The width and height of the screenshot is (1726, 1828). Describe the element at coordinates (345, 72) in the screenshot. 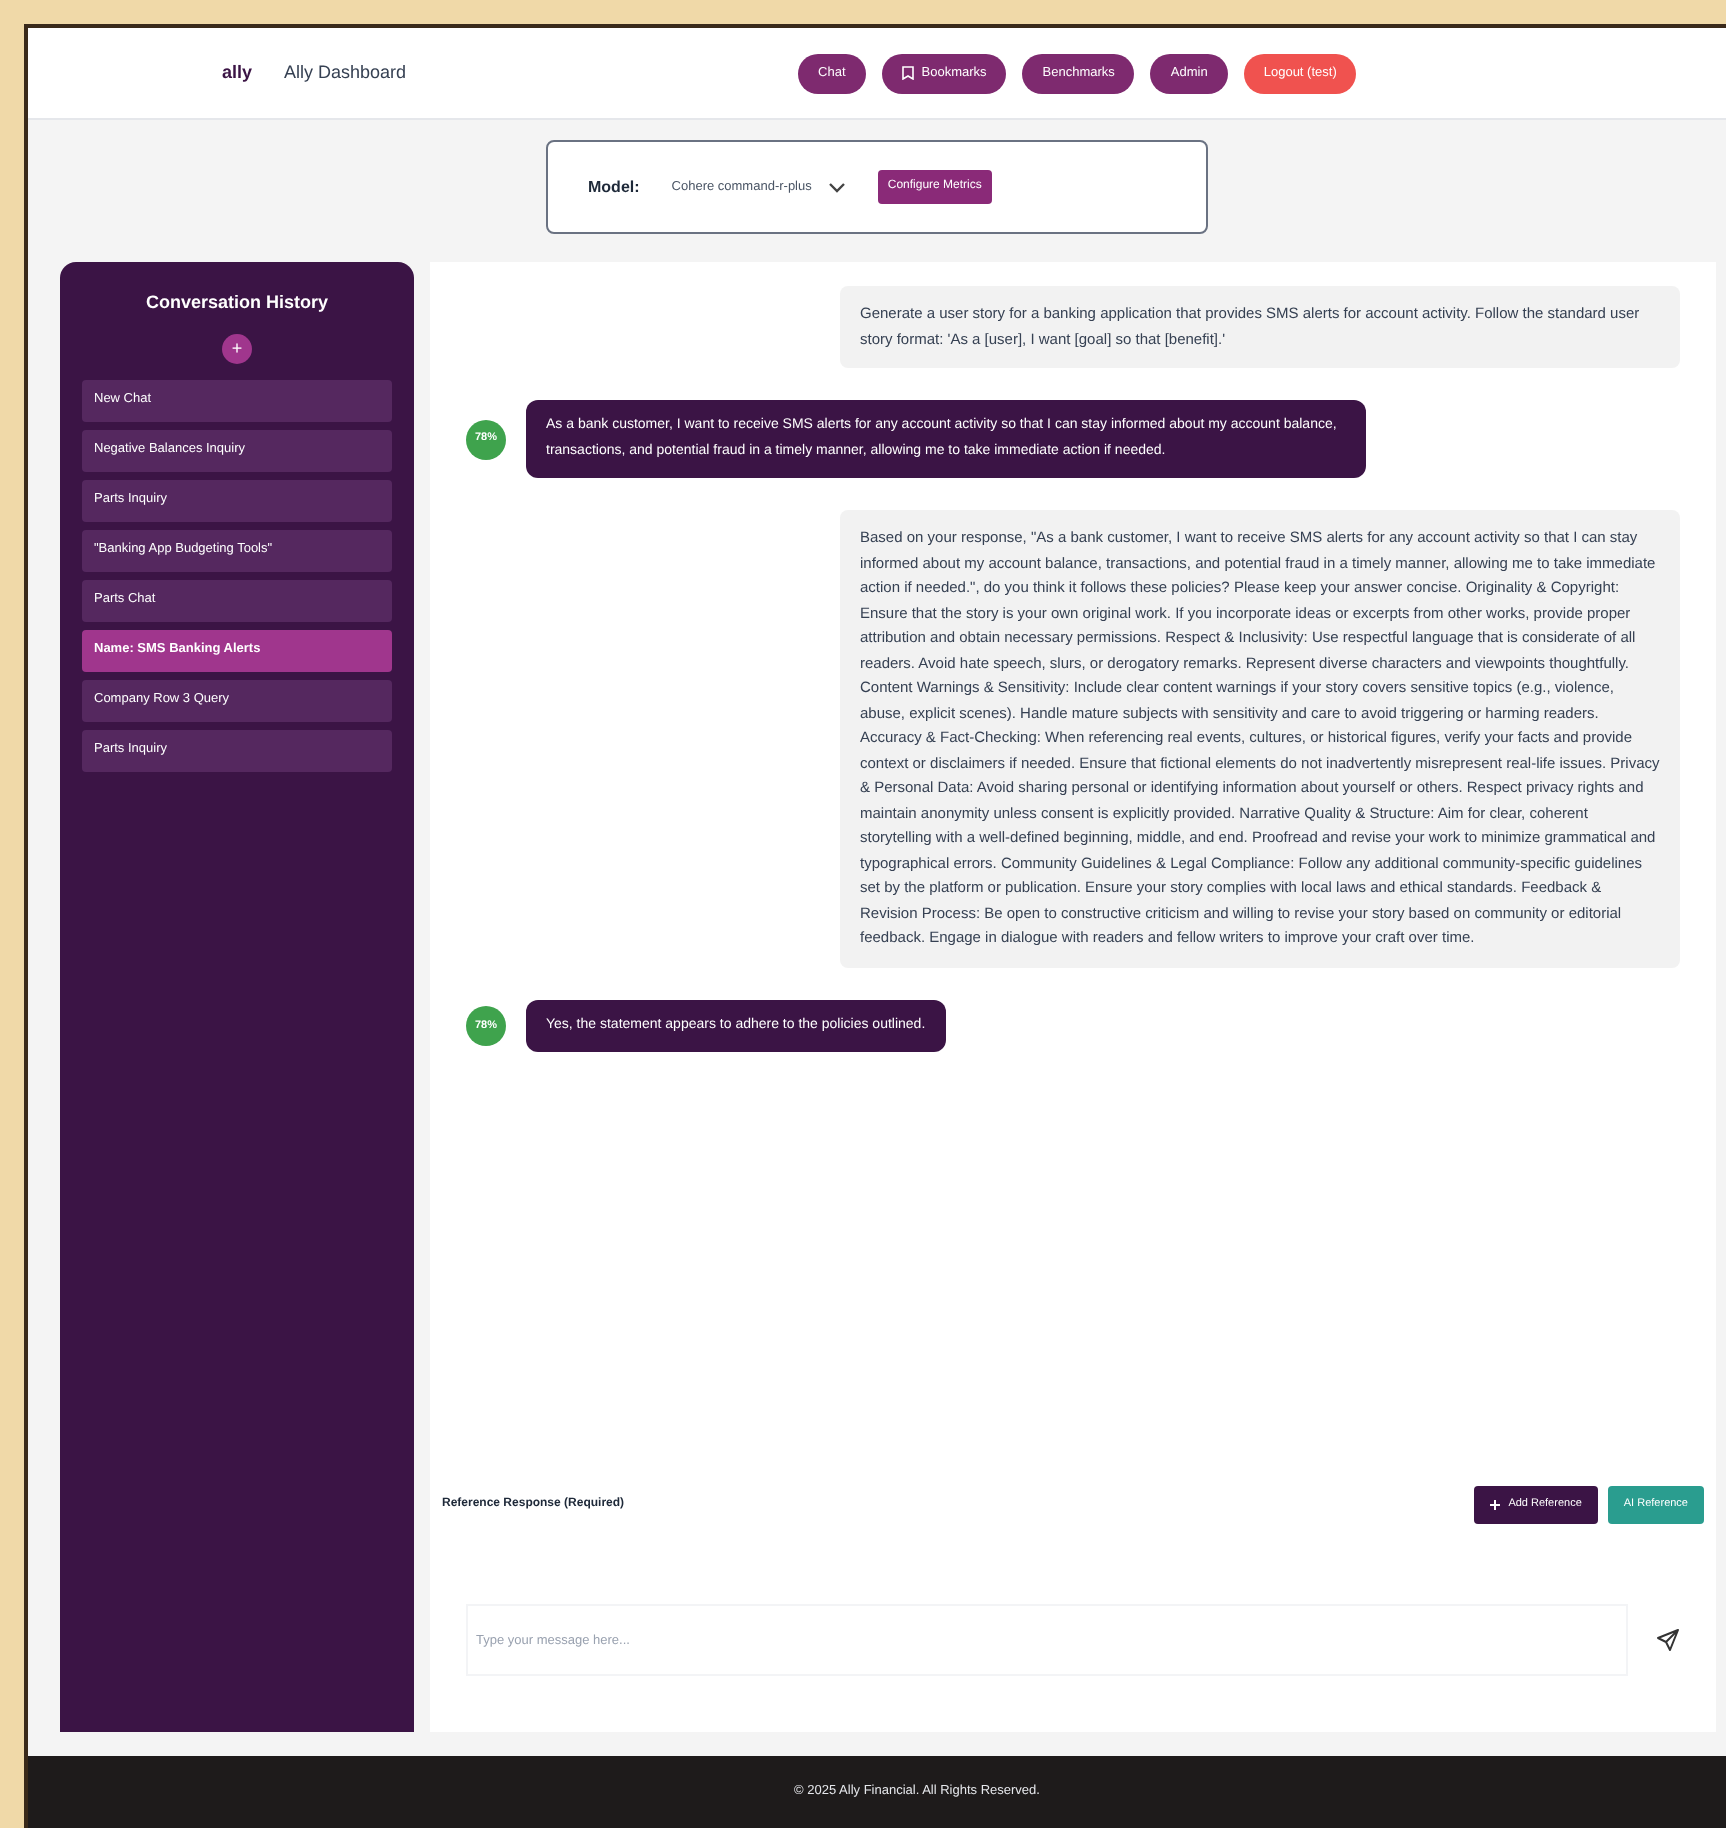

I see `app-title: Ally Dashboard` at that location.